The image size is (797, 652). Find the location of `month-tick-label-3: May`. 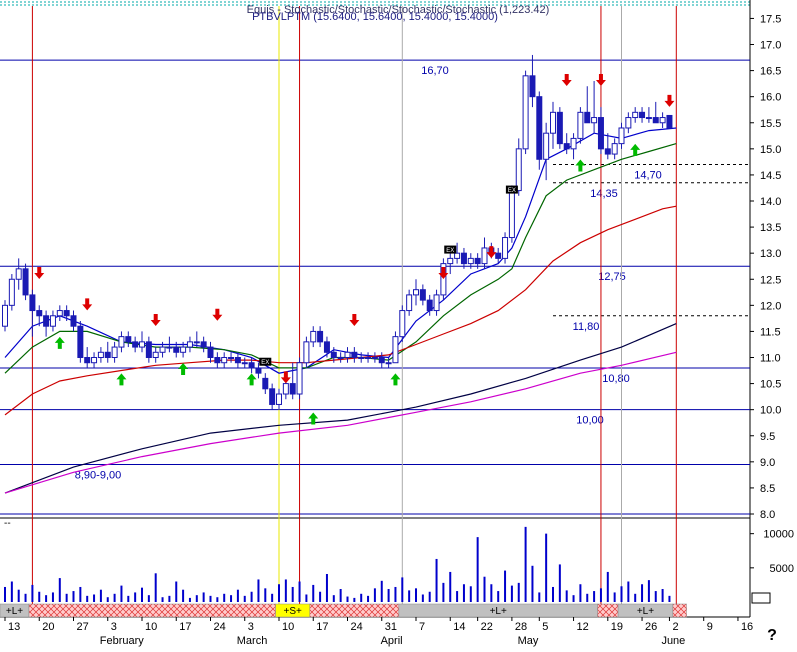

month-tick-label-3: May is located at coordinates (528, 641).